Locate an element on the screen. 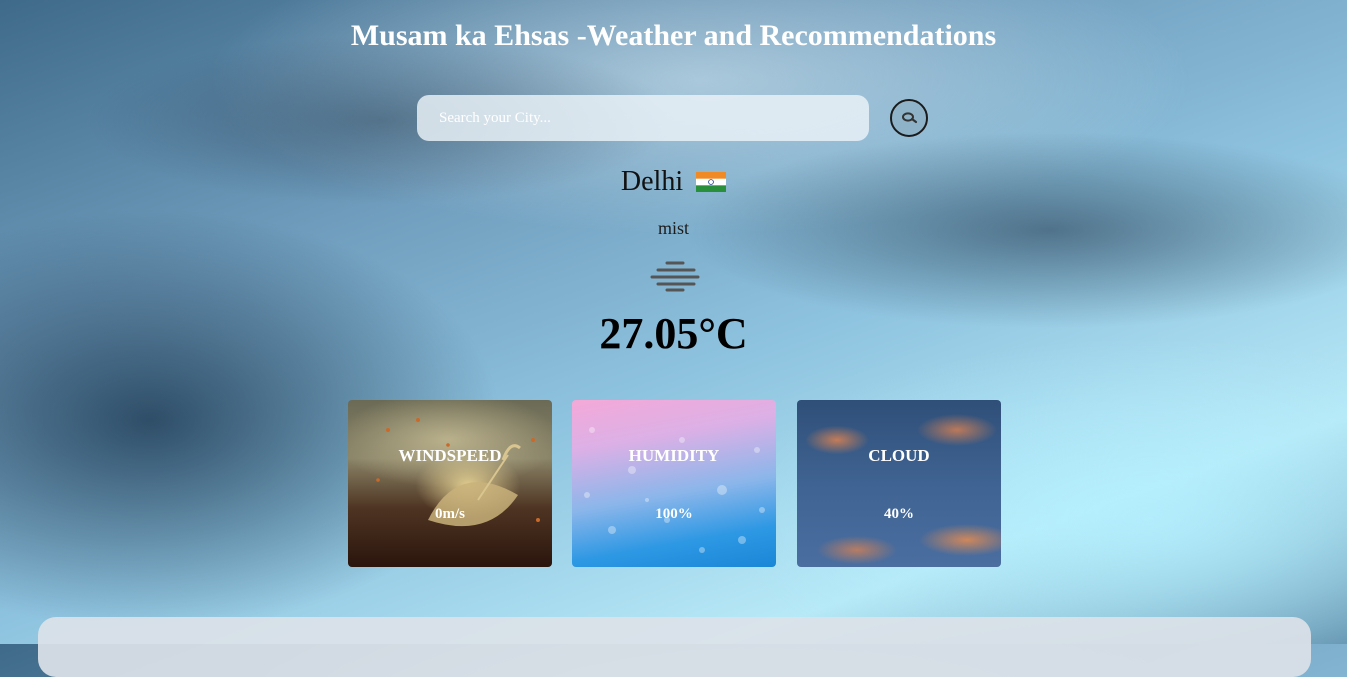 Image resolution: width=1347 pixels, height=677 pixels. card-value: 40% is located at coordinates (899, 514).